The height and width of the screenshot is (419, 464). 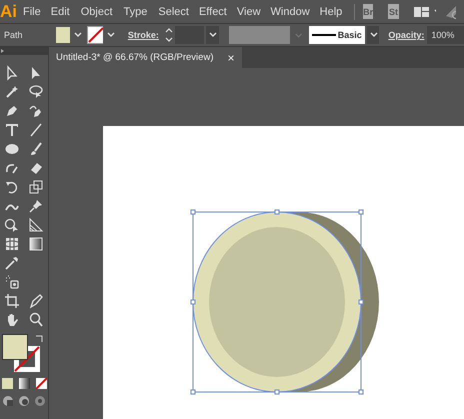 What do you see at coordinates (36, 92) in the screenshot?
I see `lasso-icon` at bounding box center [36, 92].